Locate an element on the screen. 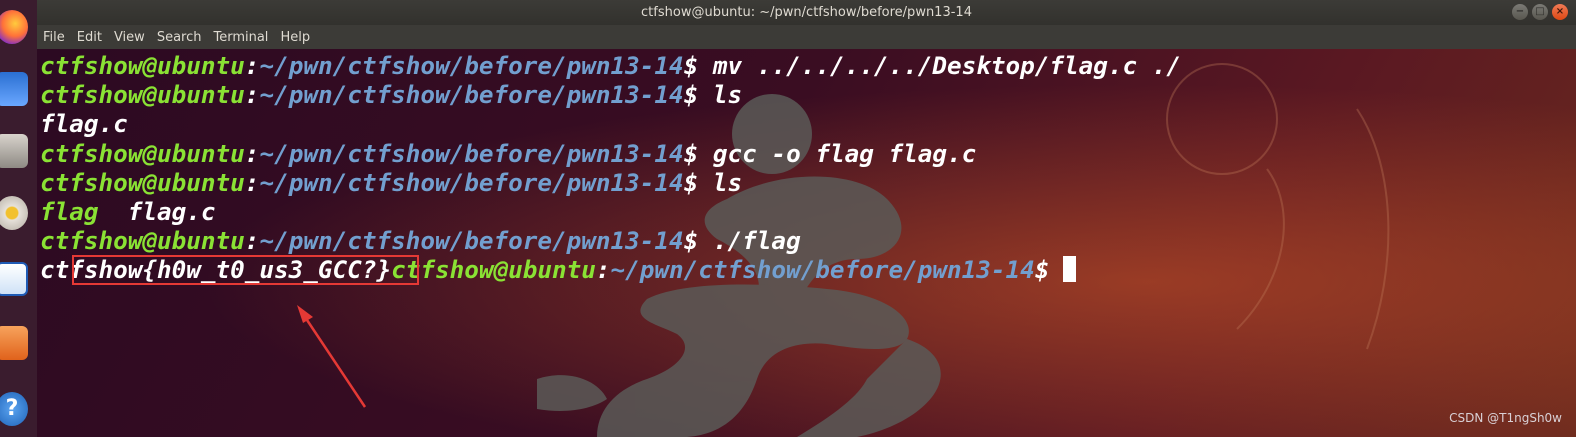 This screenshot has height=437, width=1576. firefox-icon is located at coordinates (14, 27).